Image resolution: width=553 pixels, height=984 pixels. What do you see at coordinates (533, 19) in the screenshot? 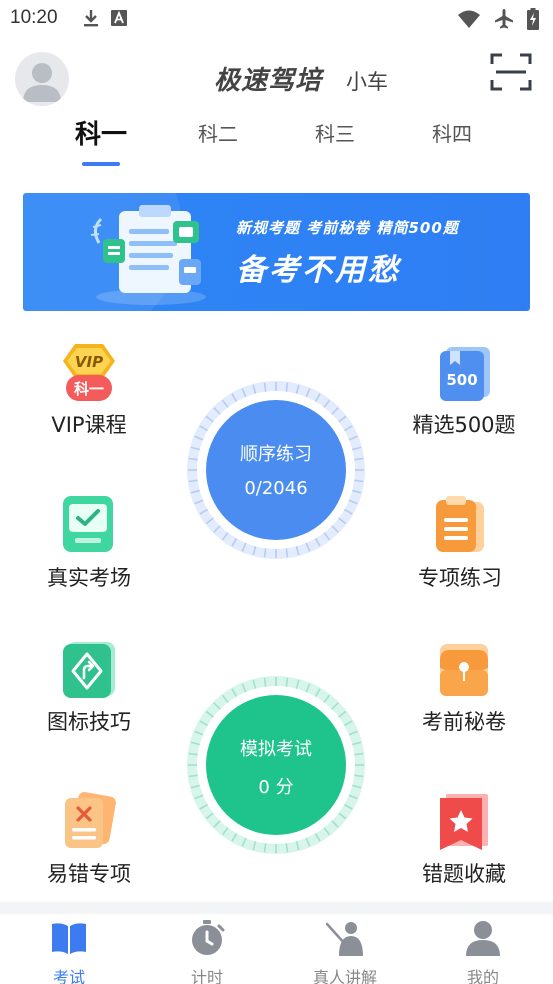
I see `battery-charging-icon` at bounding box center [533, 19].